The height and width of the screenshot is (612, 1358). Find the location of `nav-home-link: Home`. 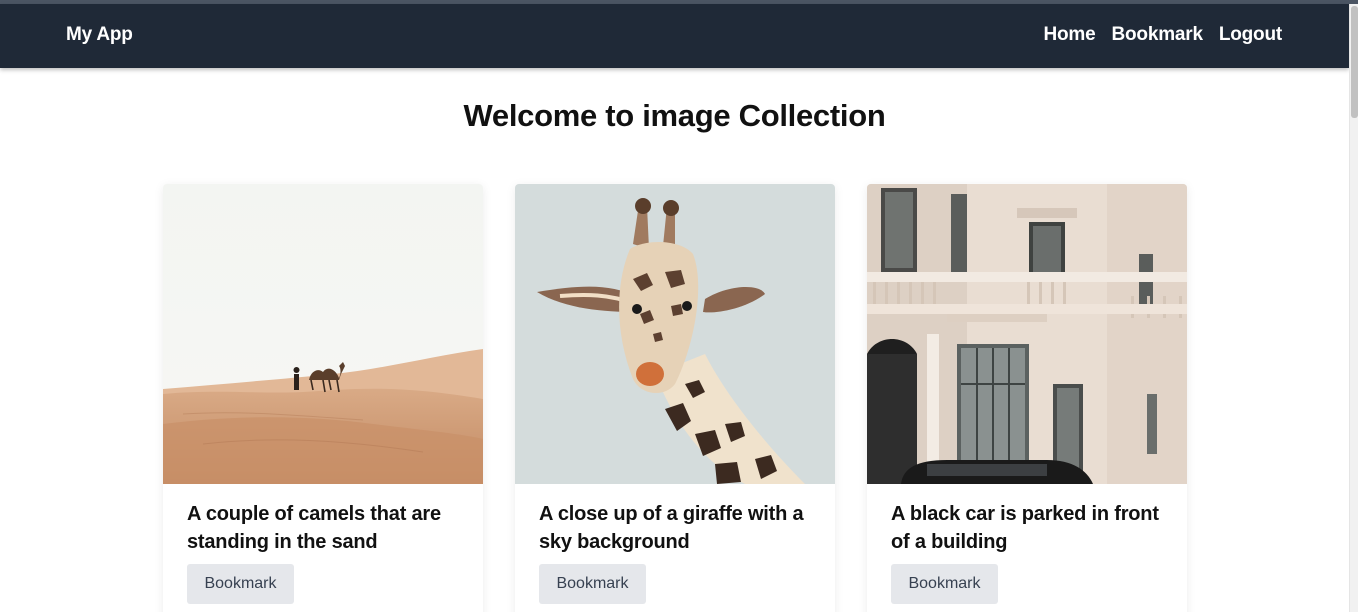

nav-home-link: Home is located at coordinates (1070, 35).